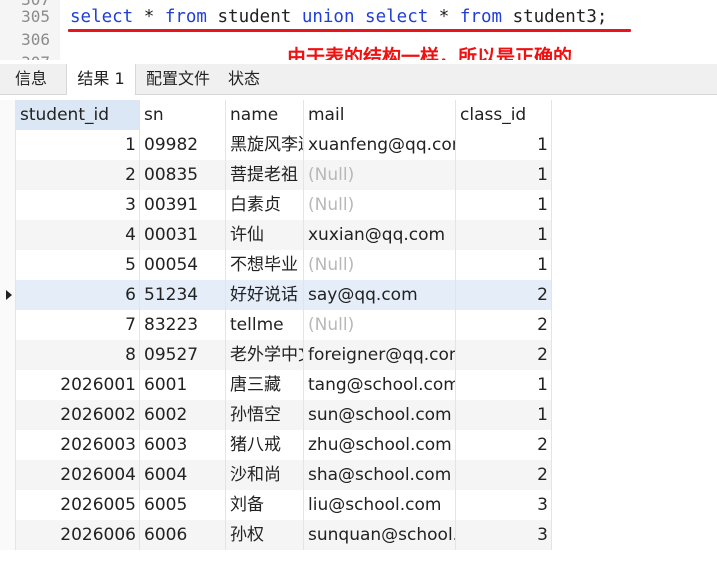  What do you see at coordinates (265, 325) in the screenshot?
I see `cell-name: tellme` at bounding box center [265, 325].